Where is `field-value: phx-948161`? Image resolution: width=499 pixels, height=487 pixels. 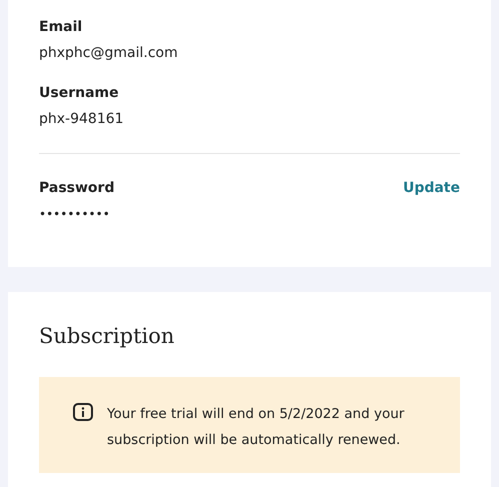
field-value: phx-948161 is located at coordinates (82, 119).